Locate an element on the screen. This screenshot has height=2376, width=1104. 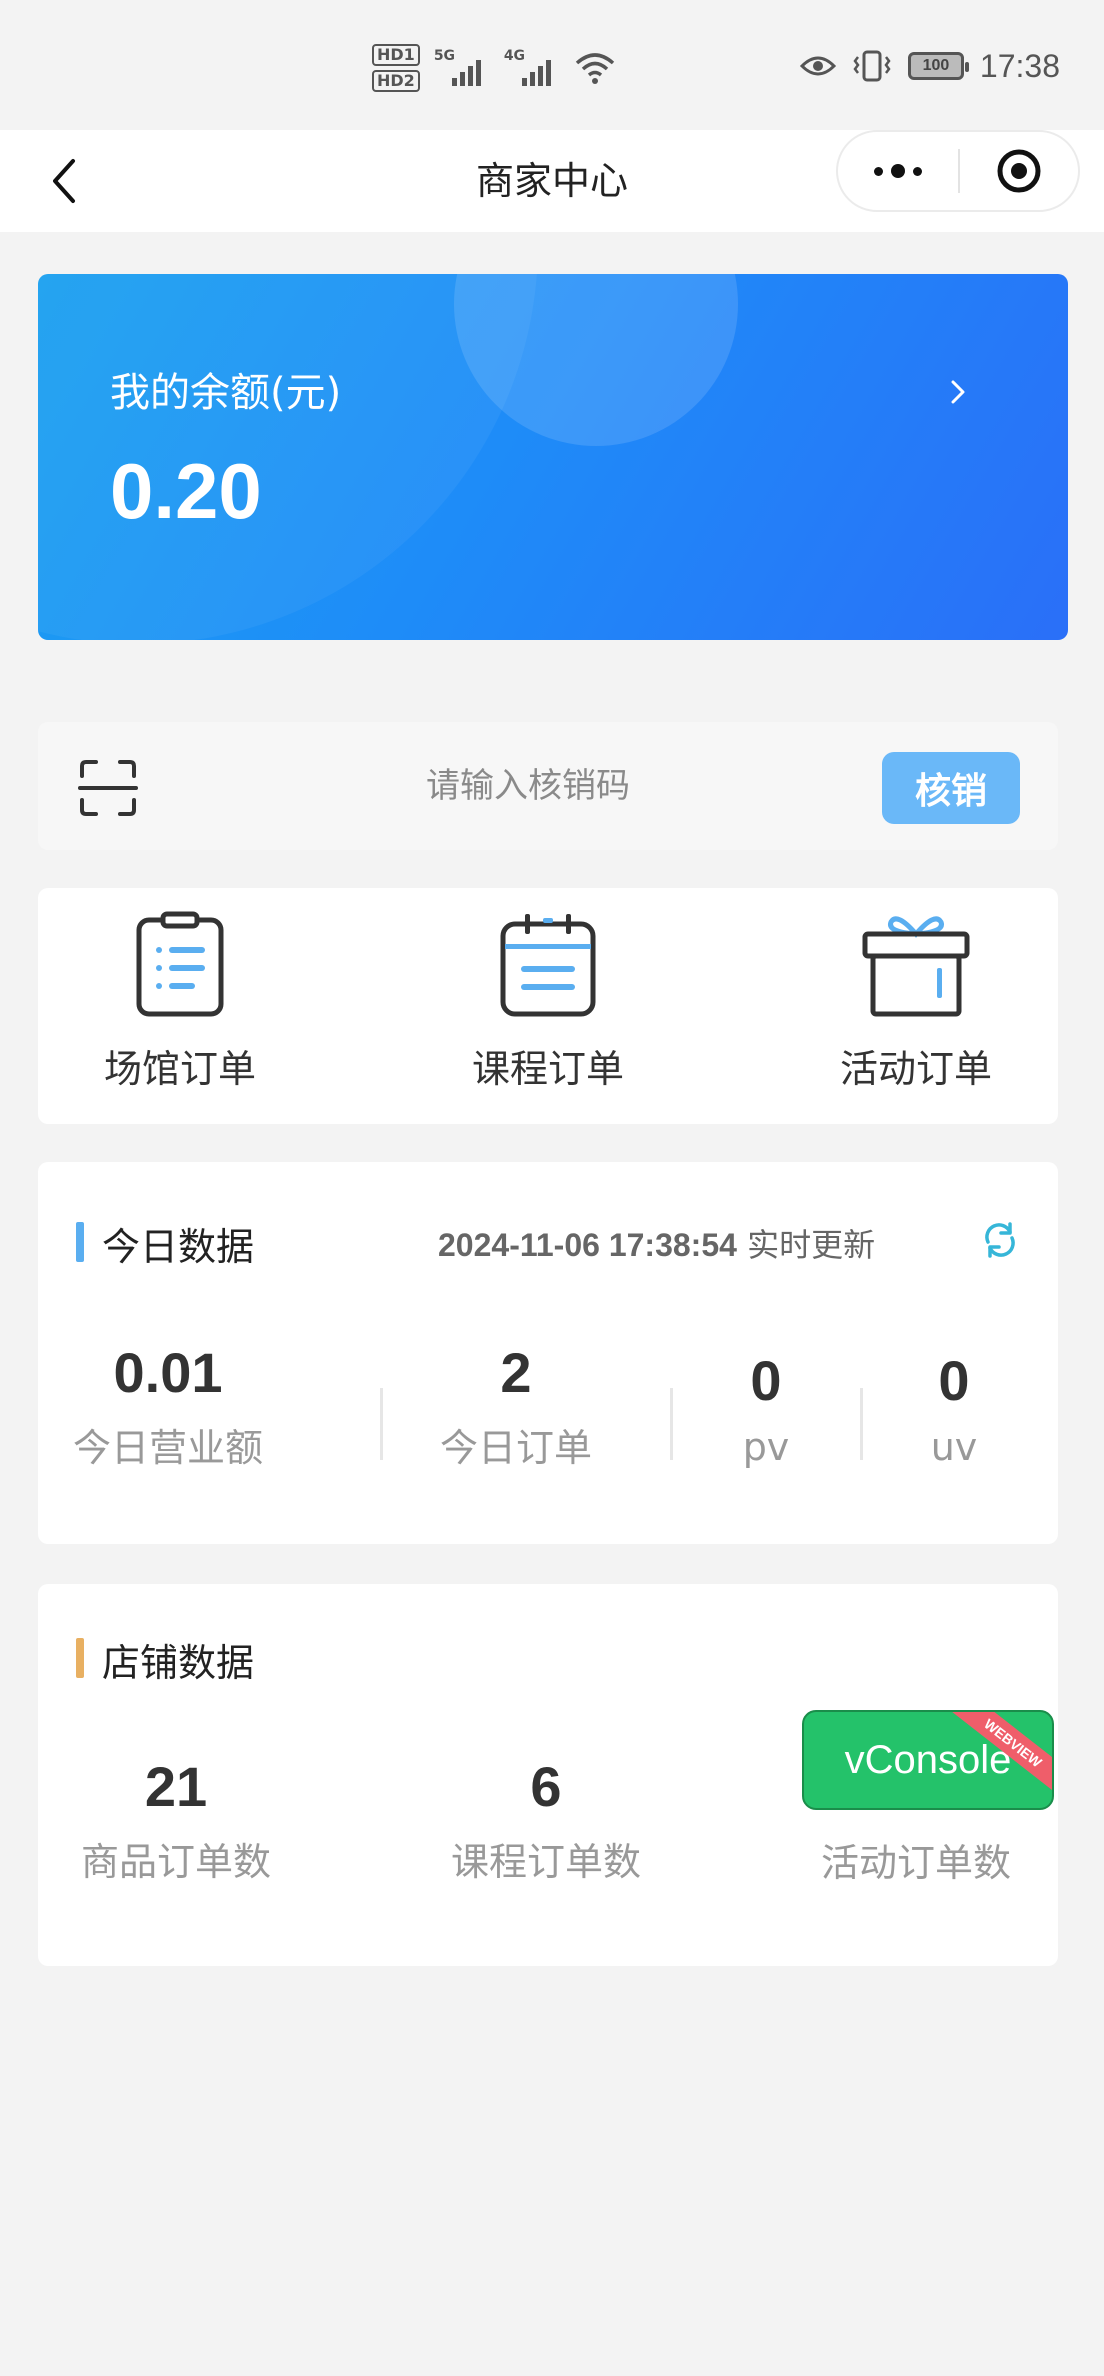
nav-bar: 商家中心 is located at coordinates (552, 181).